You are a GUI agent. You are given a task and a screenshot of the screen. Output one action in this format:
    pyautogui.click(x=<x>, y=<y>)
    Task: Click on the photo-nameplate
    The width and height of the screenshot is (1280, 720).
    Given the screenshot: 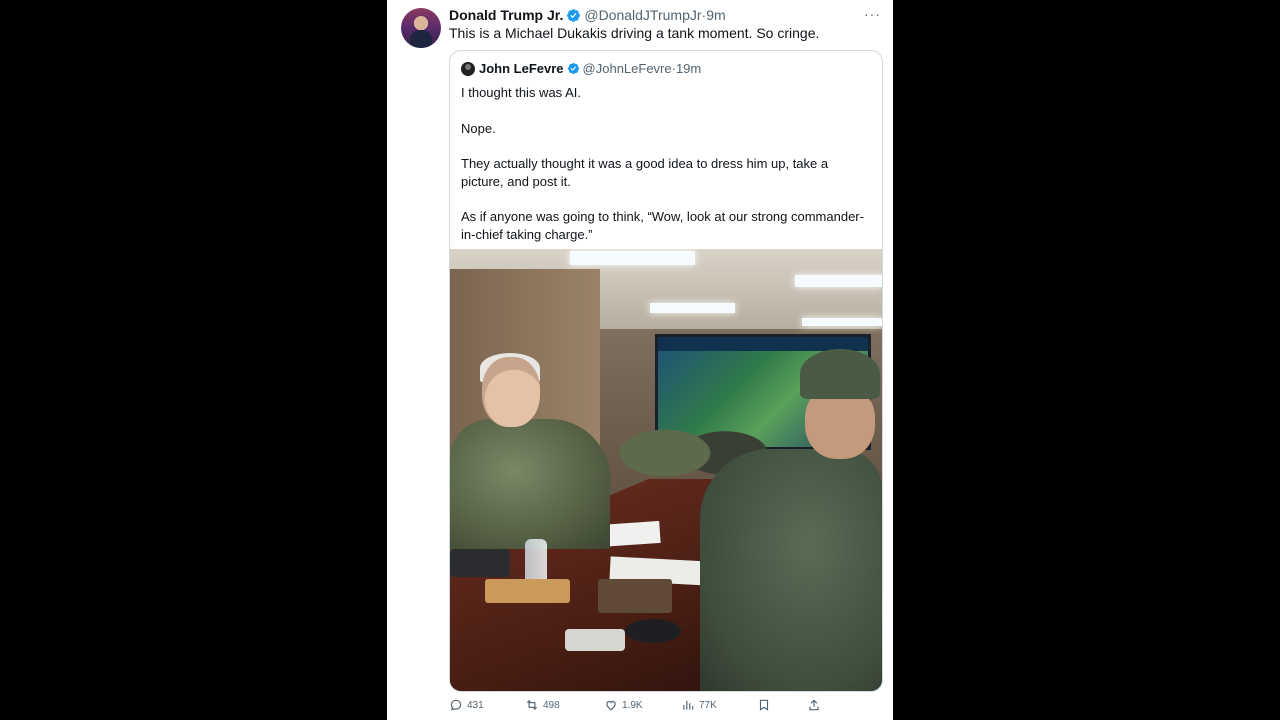 What is the action you would take?
    pyautogui.click(x=527, y=591)
    